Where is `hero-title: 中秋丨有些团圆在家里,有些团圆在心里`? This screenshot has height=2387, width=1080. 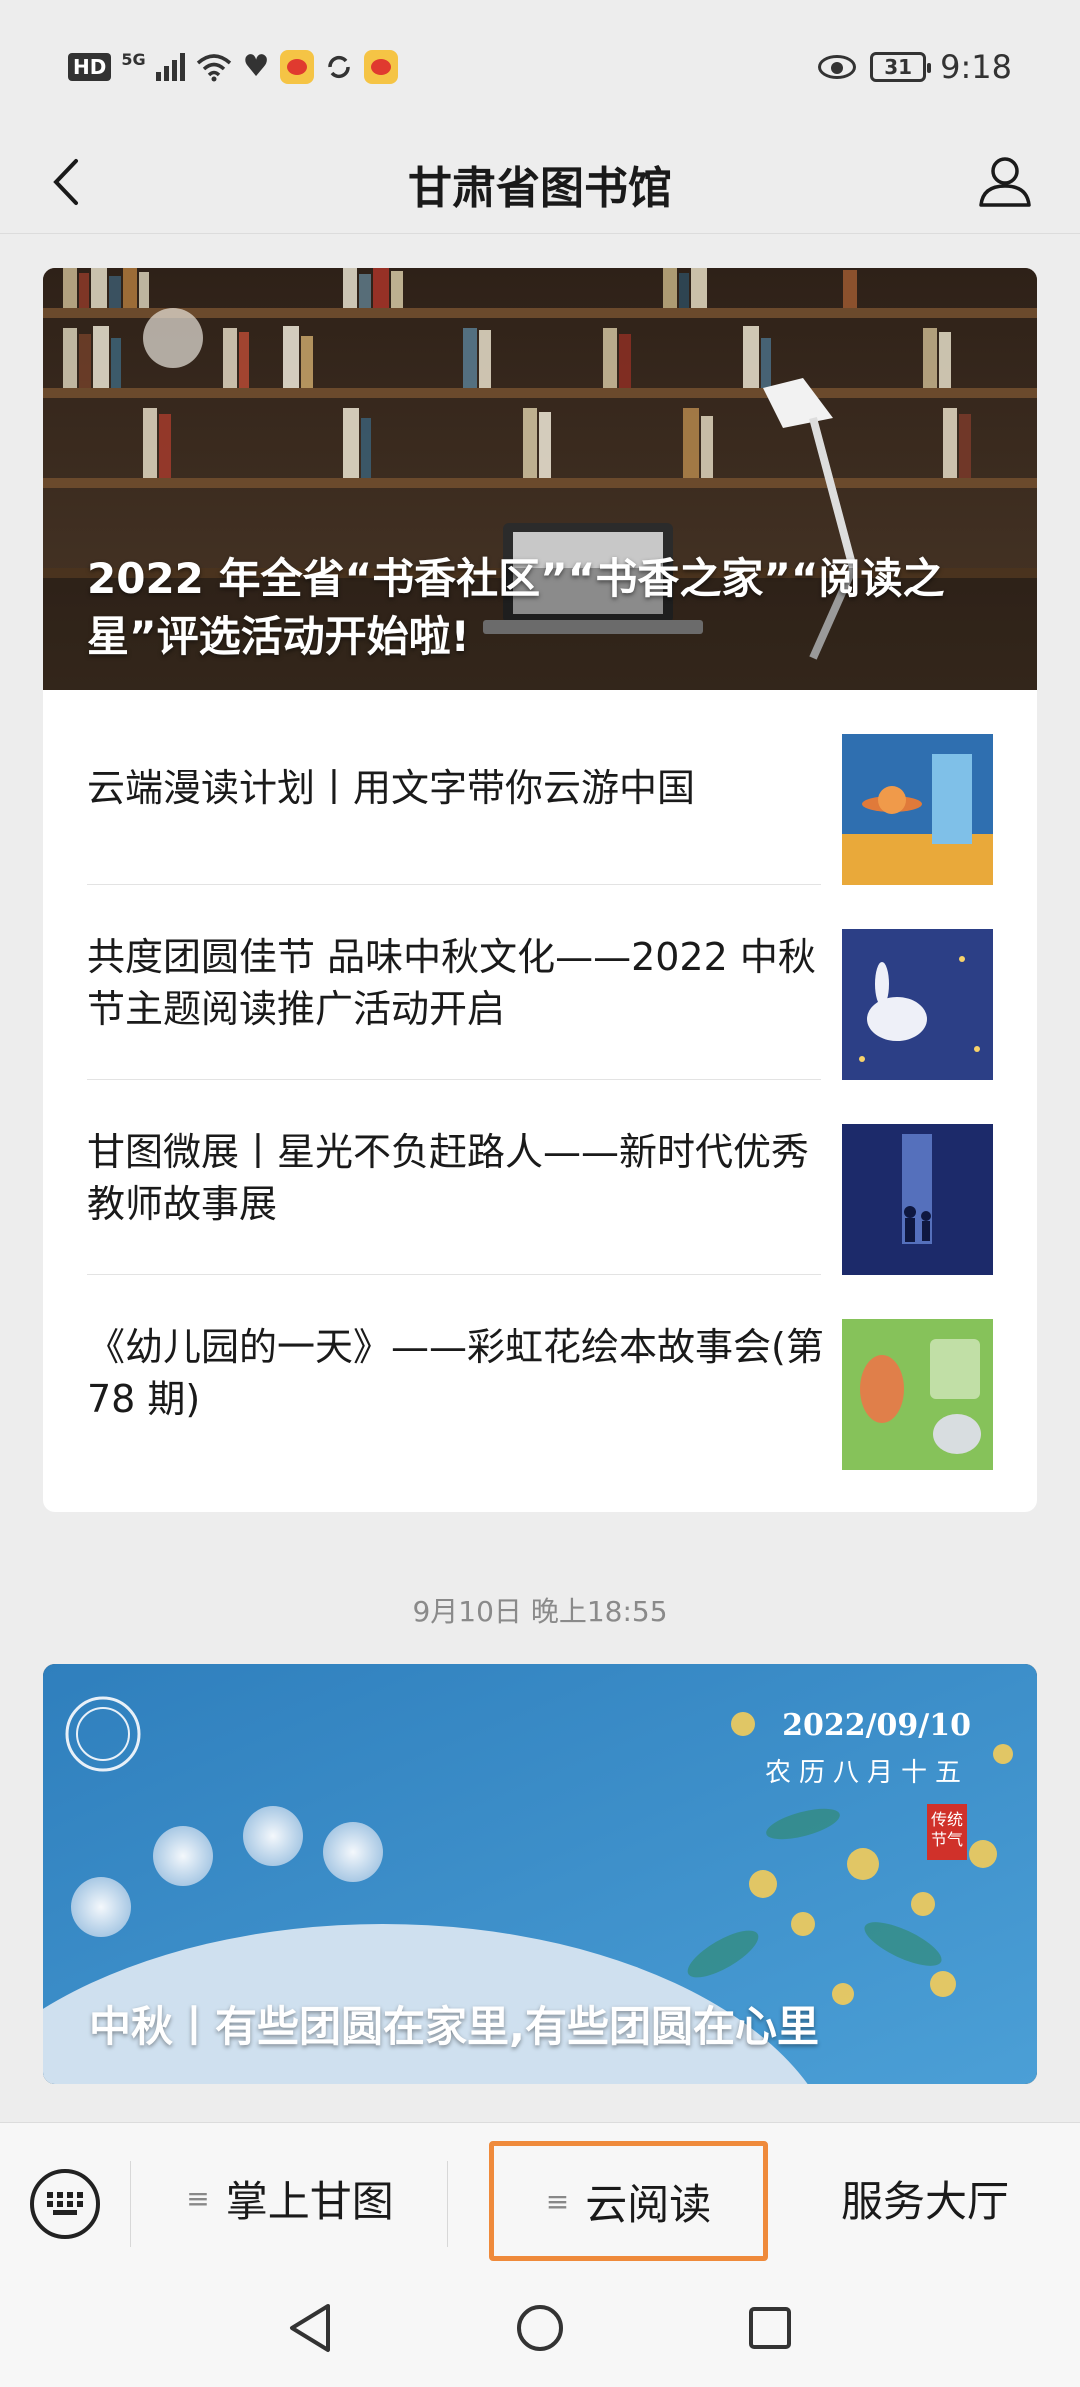 hero-title: 中秋丨有些团圆在家里,有些团圆在心里 is located at coordinates (454, 2026).